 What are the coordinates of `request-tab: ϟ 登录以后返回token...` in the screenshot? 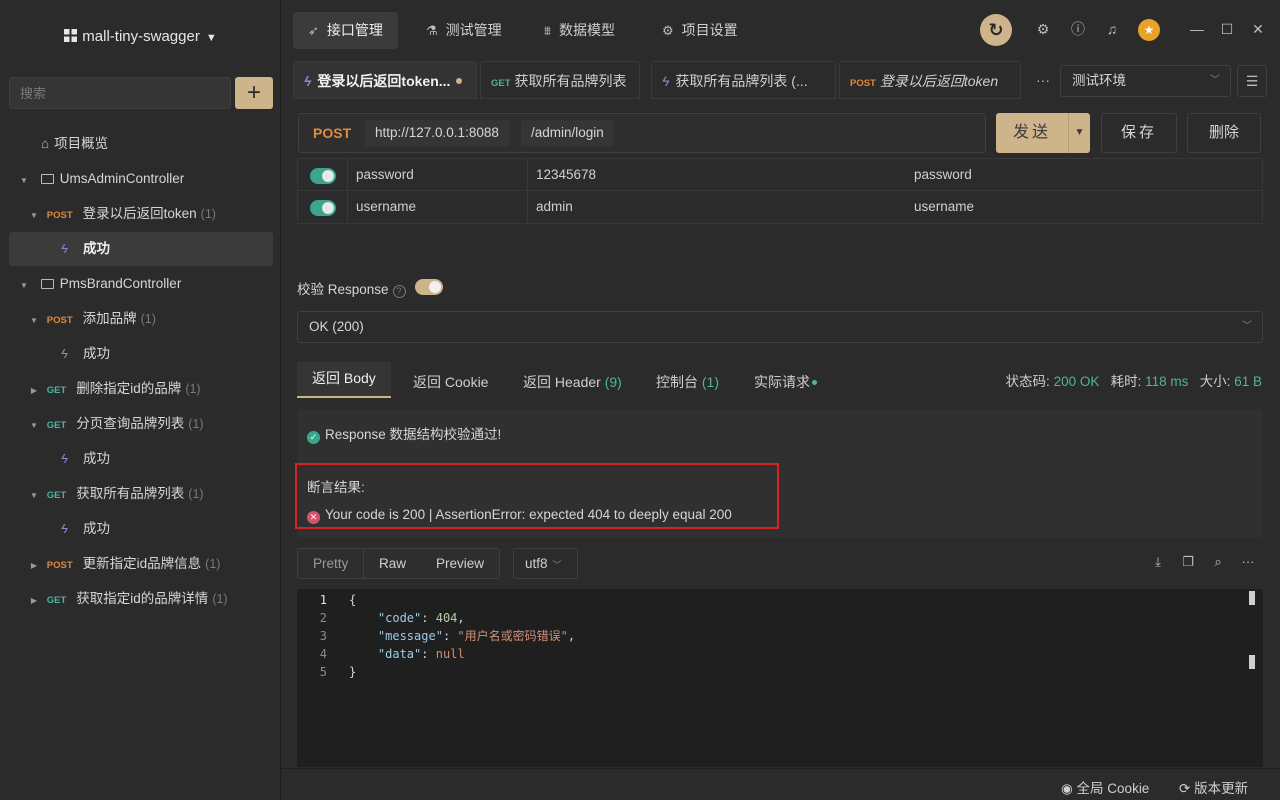 It's located at (385, 80).